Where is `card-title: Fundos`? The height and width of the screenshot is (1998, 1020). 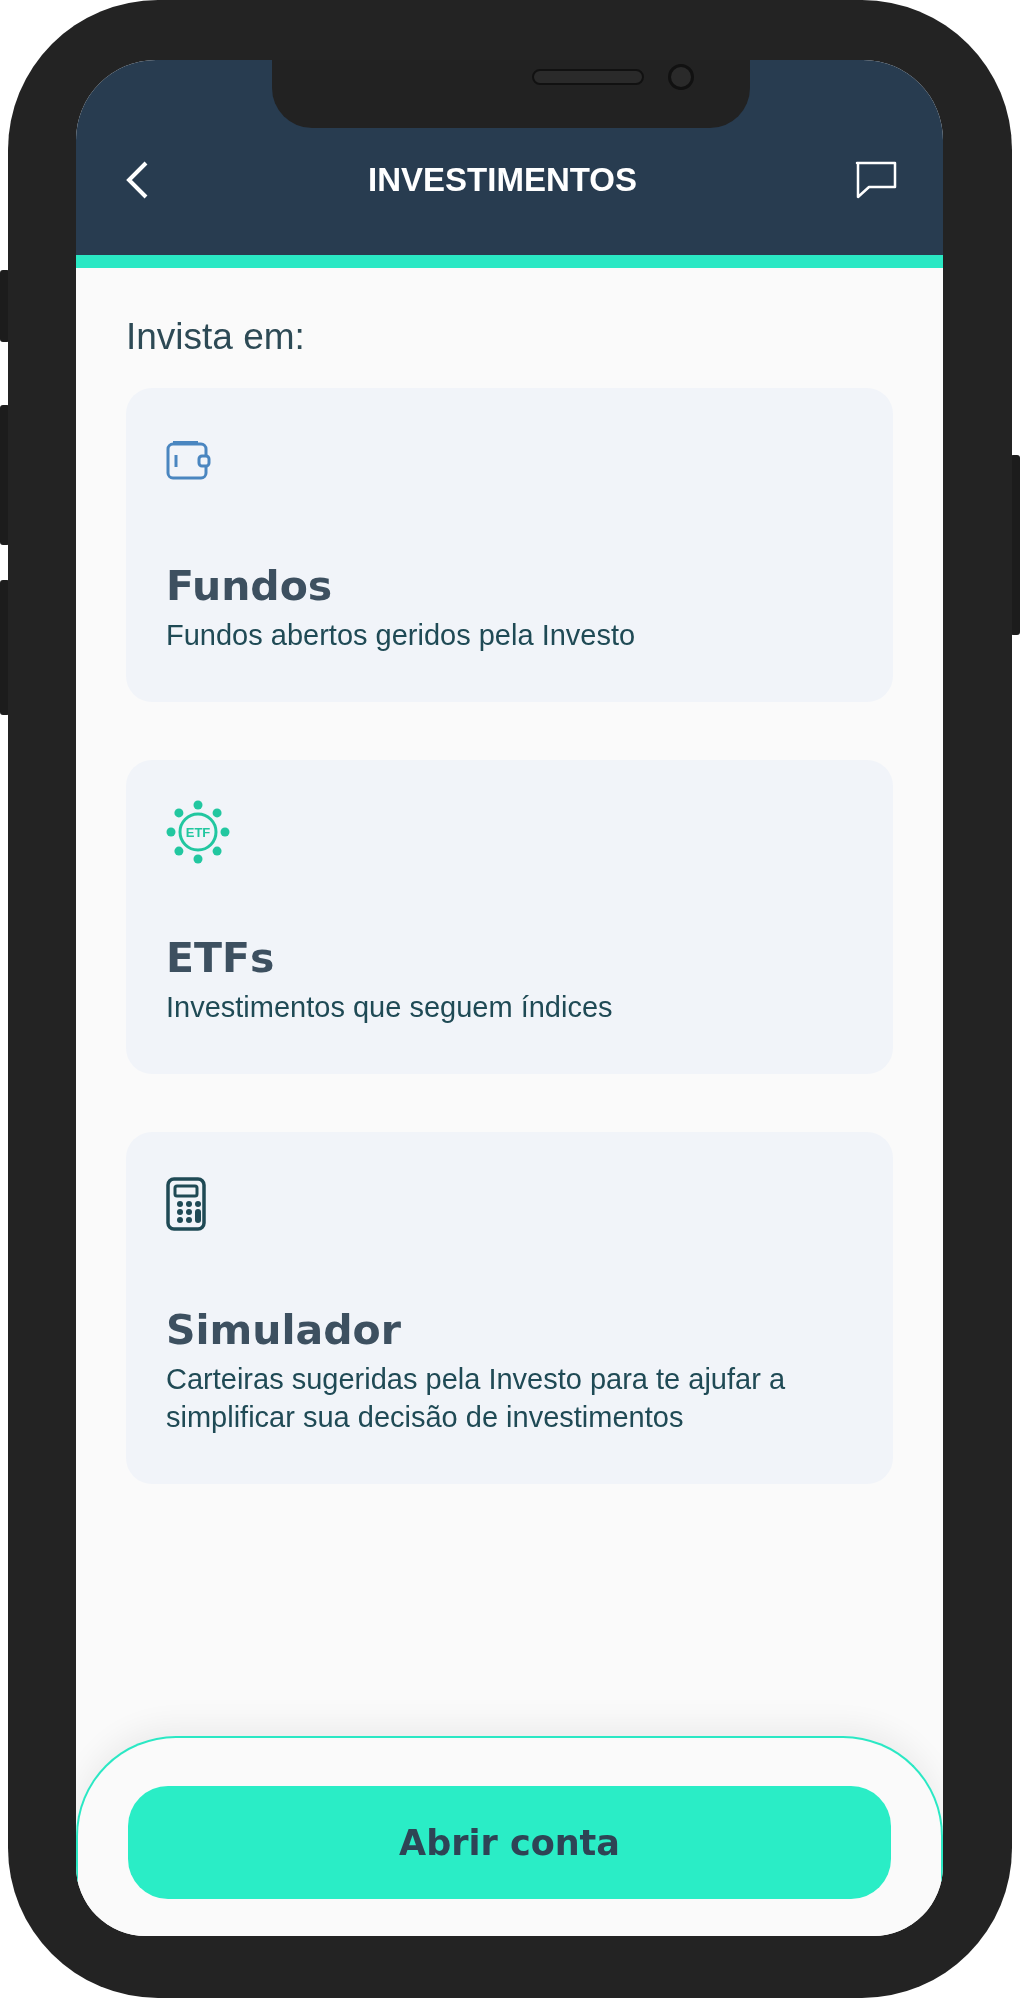 card-title: Fundos is located at coordinates (250, 586).